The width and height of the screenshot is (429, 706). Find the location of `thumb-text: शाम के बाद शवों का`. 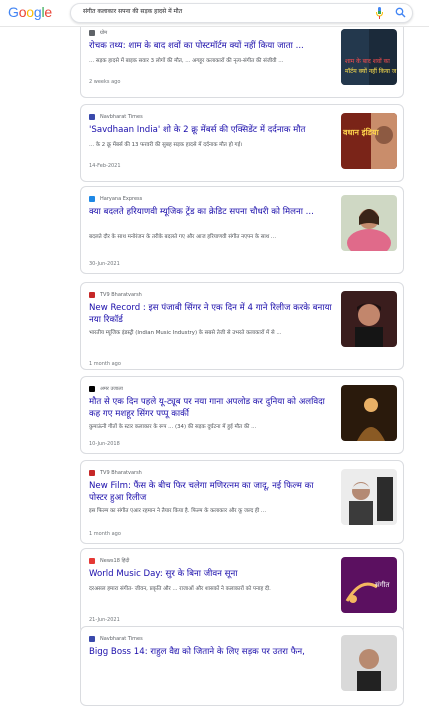

thumb-text: शाम के बाद शवों का is located at coordinates (367, 61).